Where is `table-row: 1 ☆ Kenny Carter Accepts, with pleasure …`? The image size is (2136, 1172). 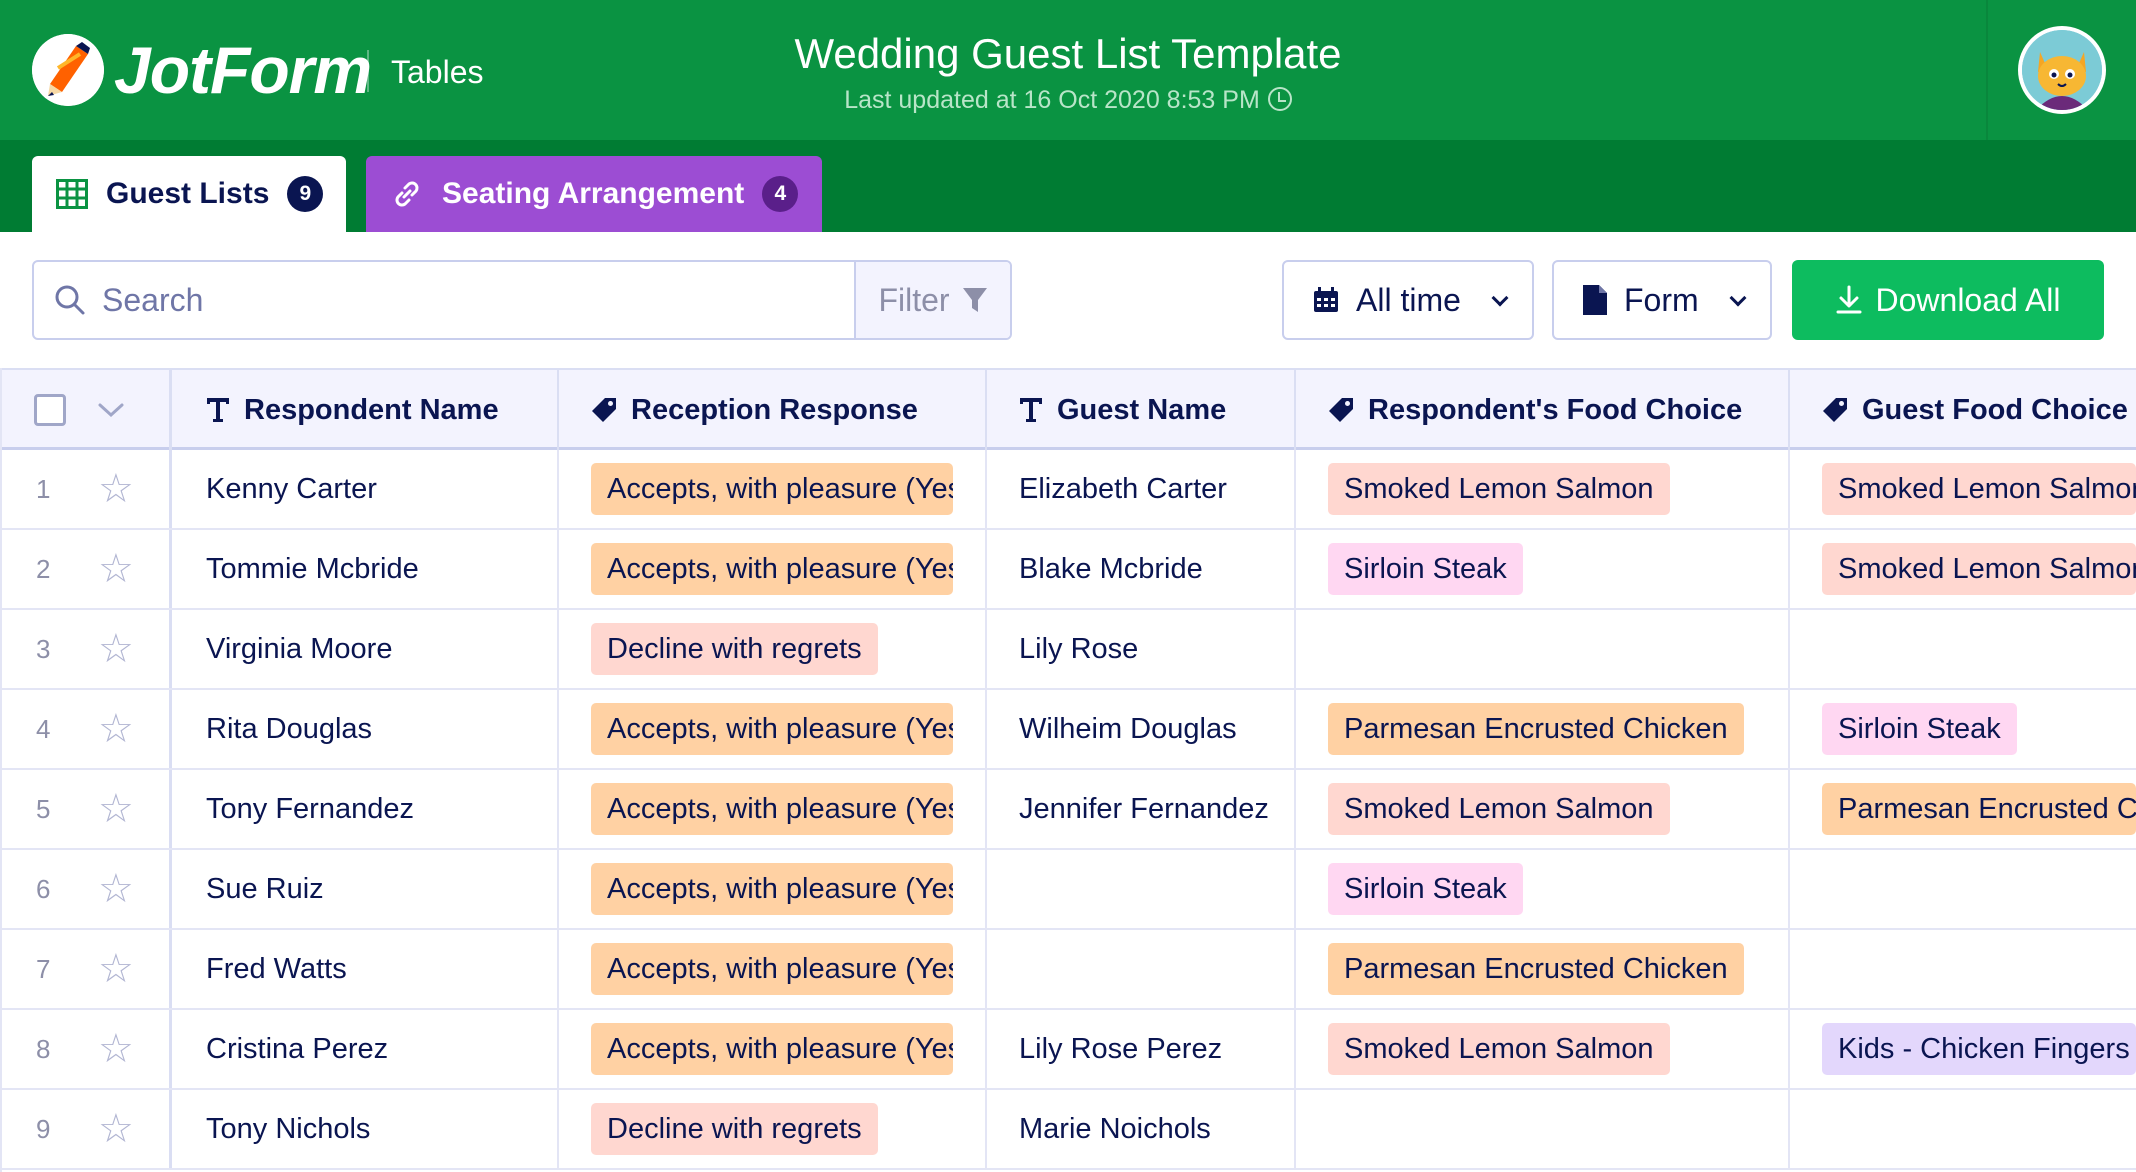 table-row: 1 ☆ Kenny Carter Accepts, with pleasure … is located at coordinates (1068, 490).